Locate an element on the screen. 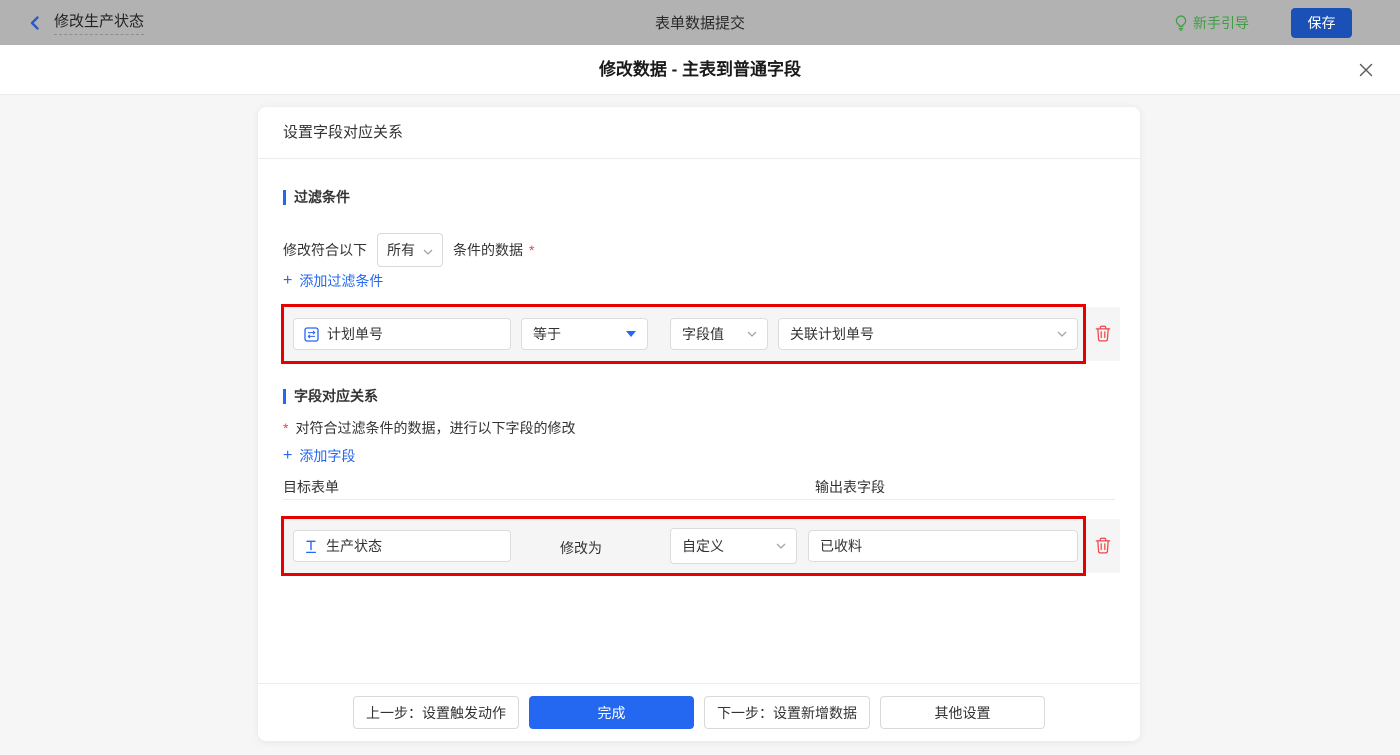  close-icon is located at coordinates (1366, 70).